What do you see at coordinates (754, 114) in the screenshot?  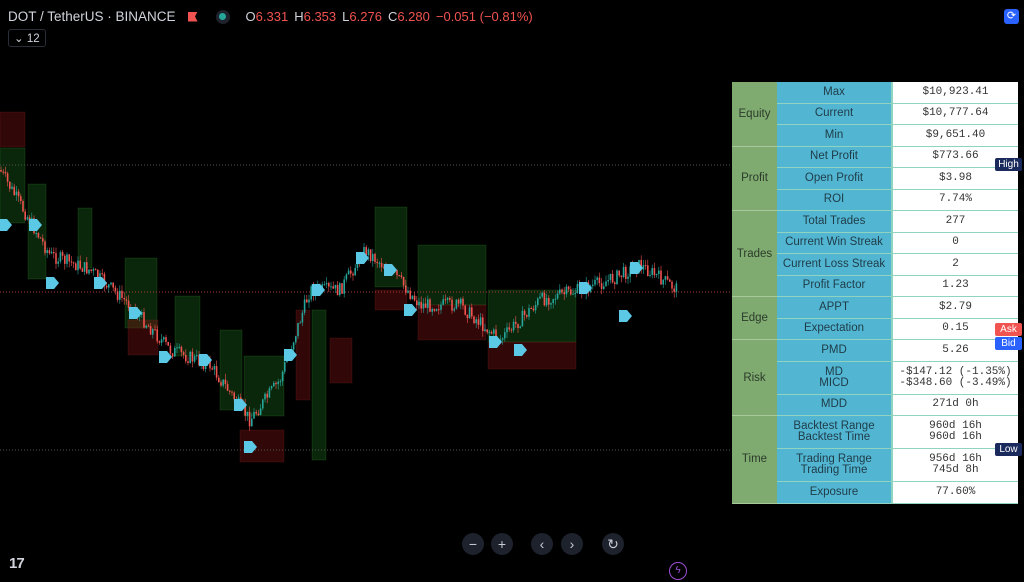 I see `stats-group-label: Equity` at bounding box center [754, 114].